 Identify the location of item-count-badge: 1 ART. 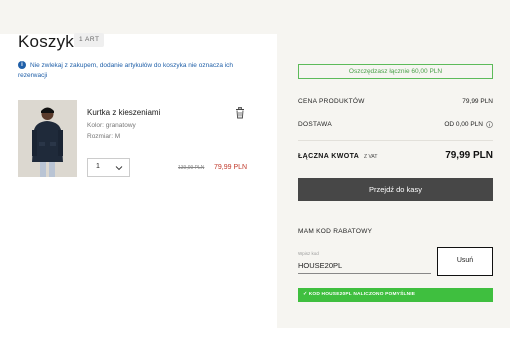
(89, 40).